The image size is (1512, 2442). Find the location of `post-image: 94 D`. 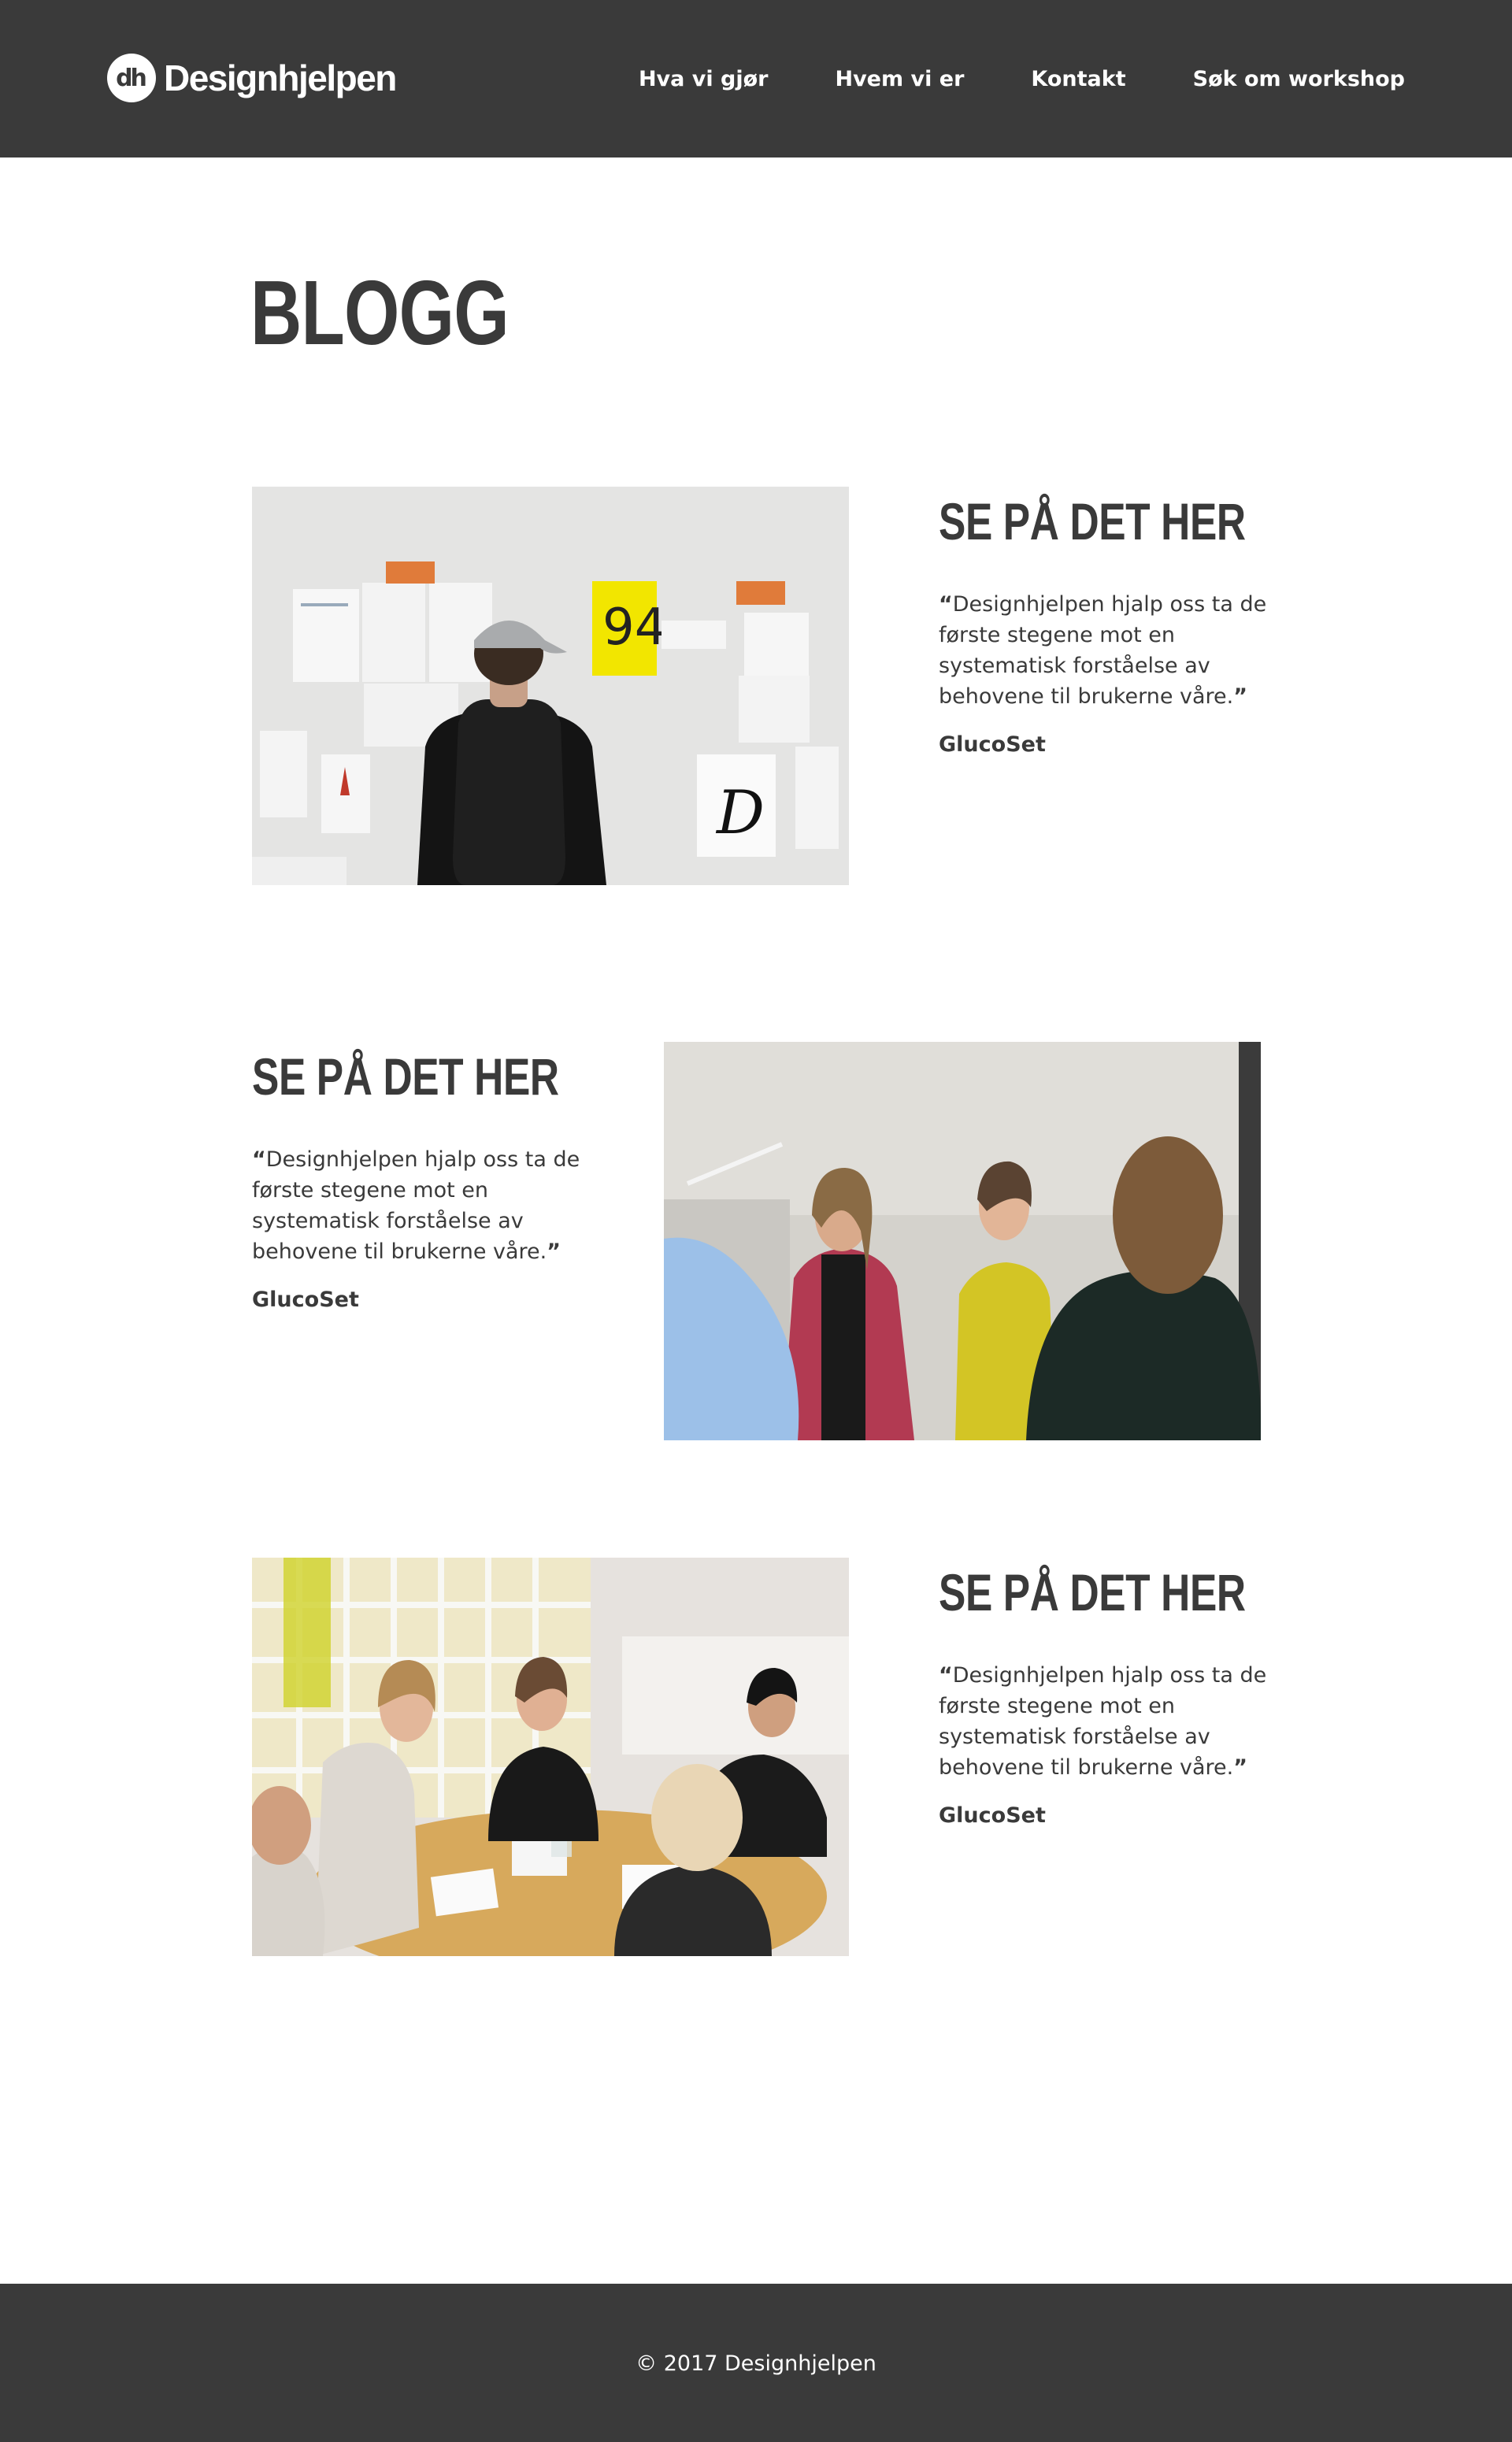

post-image: 94 D is located at coordinates (550, 686).